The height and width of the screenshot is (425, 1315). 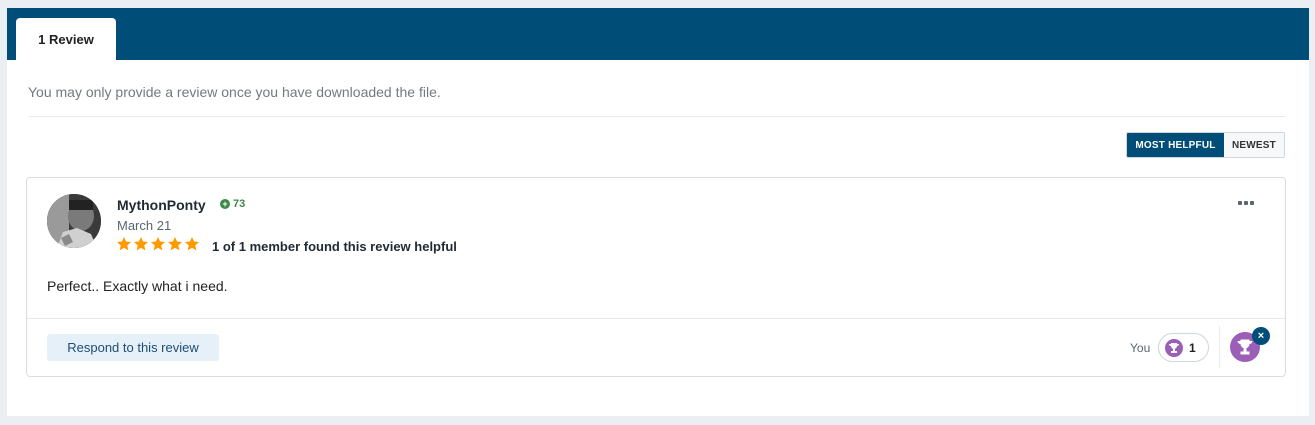 I want to click on tab-bar: 1 Review, so click(x=658, y=34).